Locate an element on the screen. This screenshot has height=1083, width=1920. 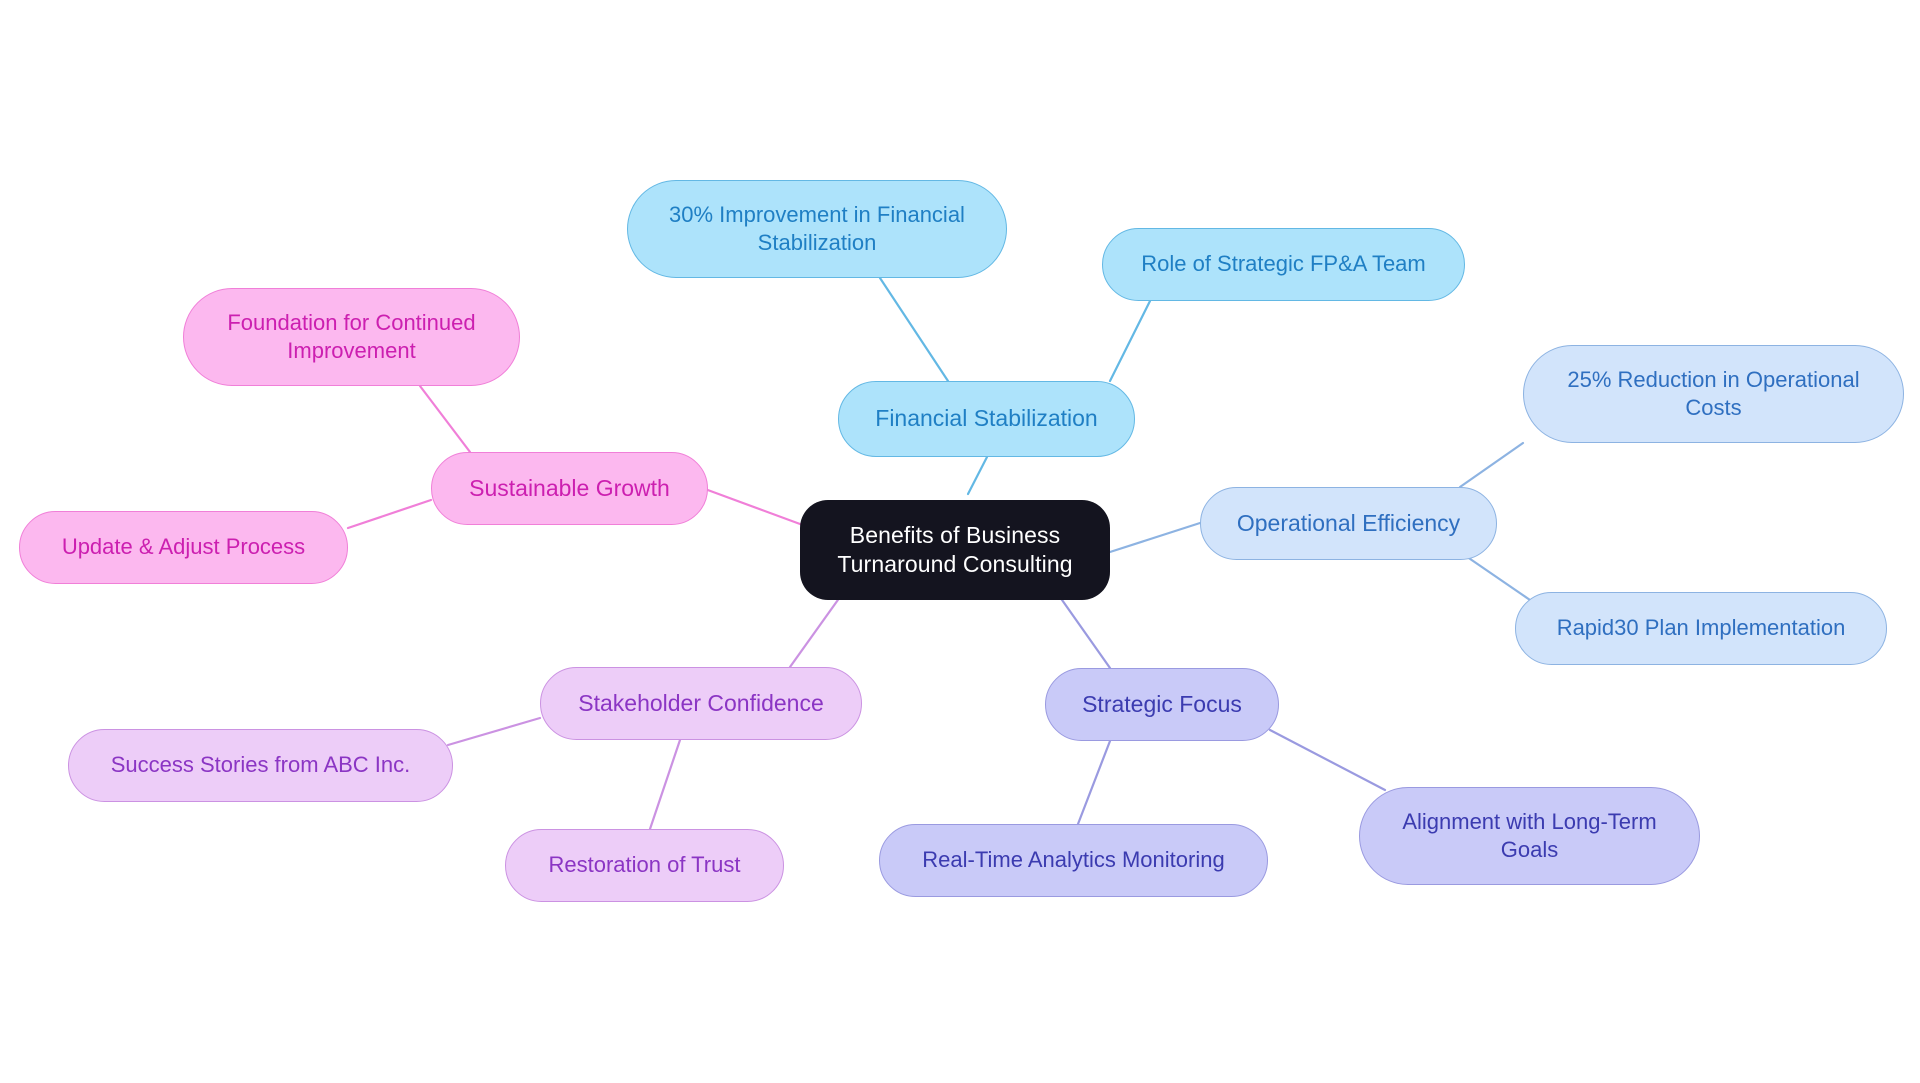
node-label: Stakeholder Confidence is located at coordinates (701, 702).